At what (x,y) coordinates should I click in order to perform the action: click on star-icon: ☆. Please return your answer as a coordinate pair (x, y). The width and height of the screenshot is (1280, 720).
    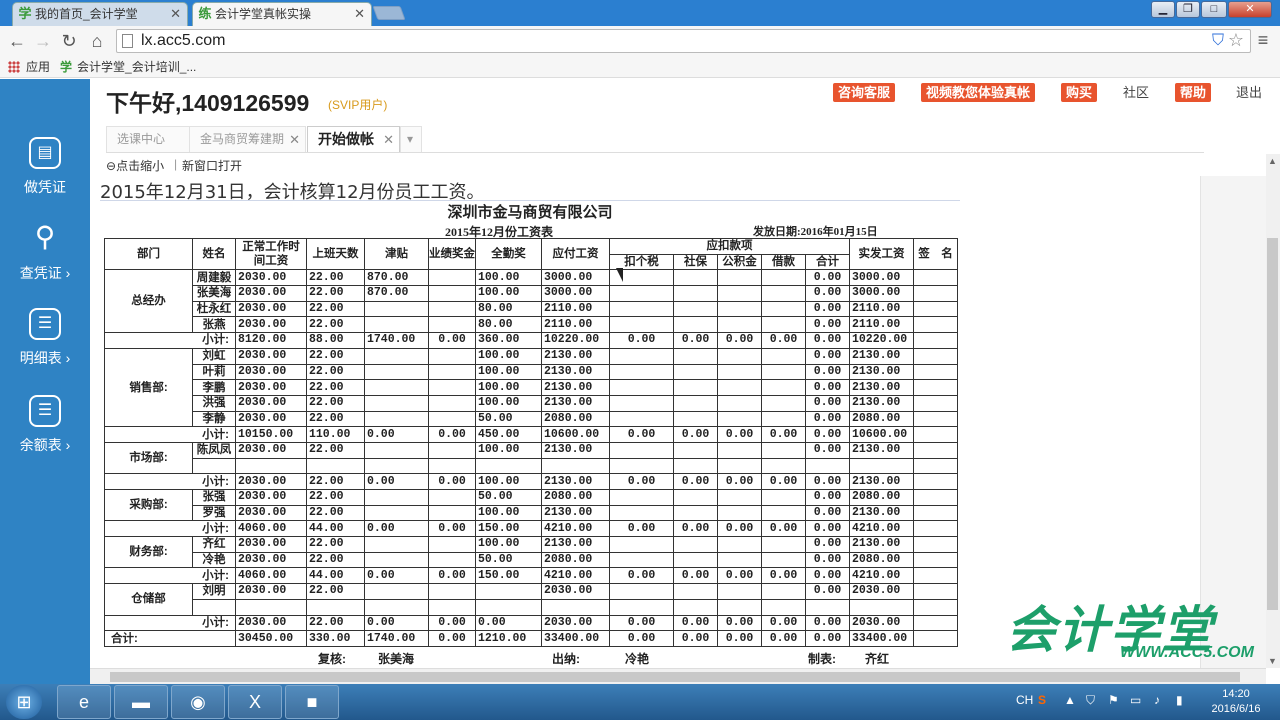
    Looking at the image, I should click on (1236, 40).